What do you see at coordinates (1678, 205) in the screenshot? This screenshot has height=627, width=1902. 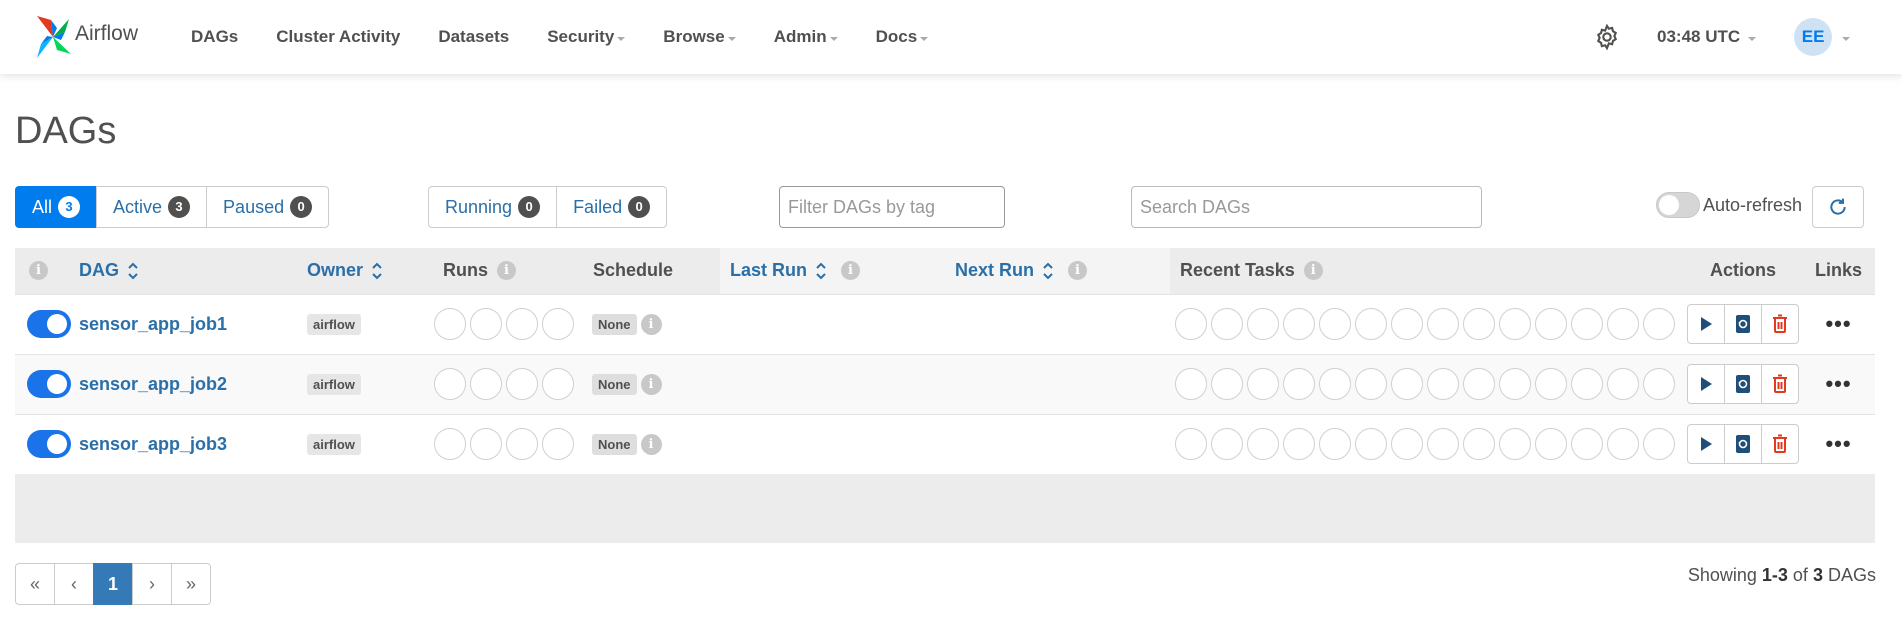 I see `autorefresh-toggle` at bounding box center [1678, 205].